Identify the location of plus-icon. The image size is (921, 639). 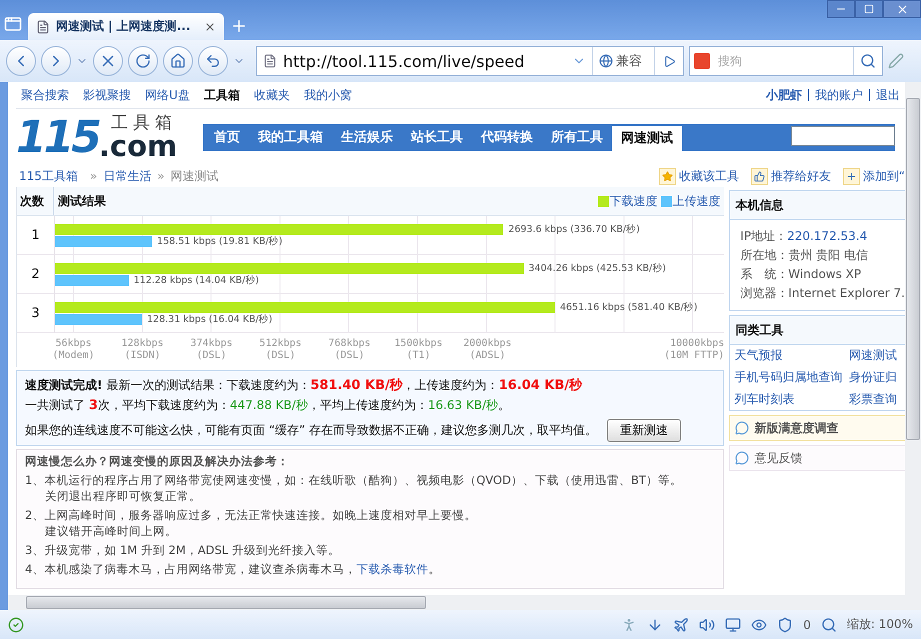
(851, 176).